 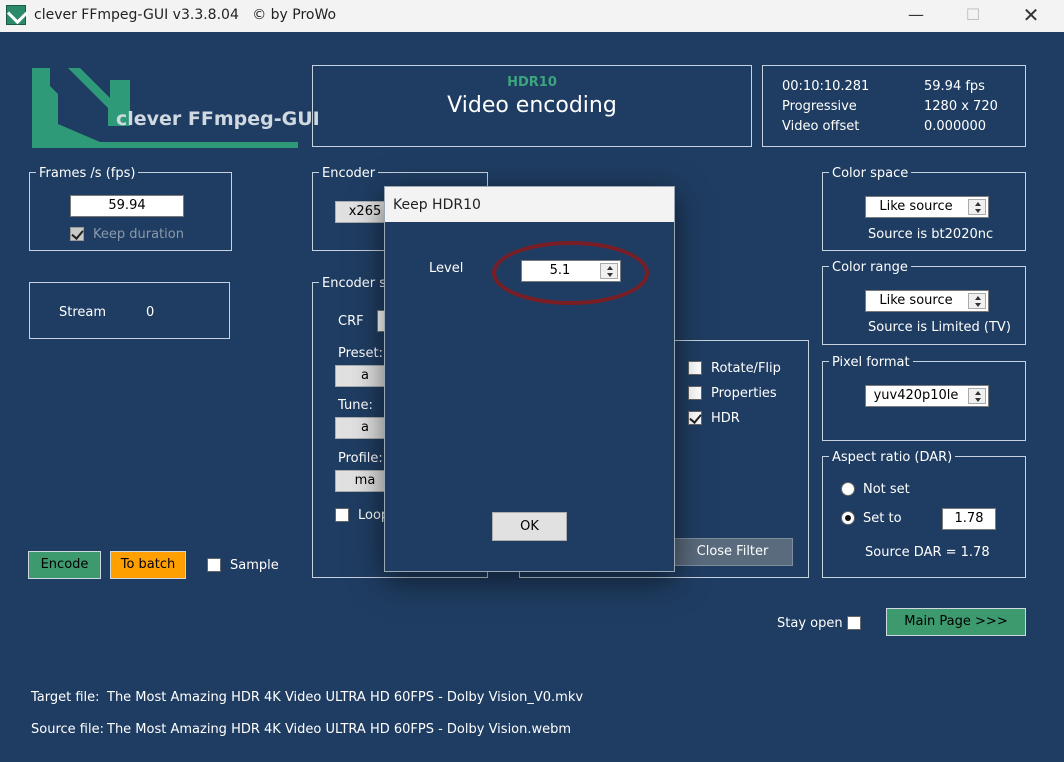 I want to click on color-space-value: Like source, so click(x=916, y=206).